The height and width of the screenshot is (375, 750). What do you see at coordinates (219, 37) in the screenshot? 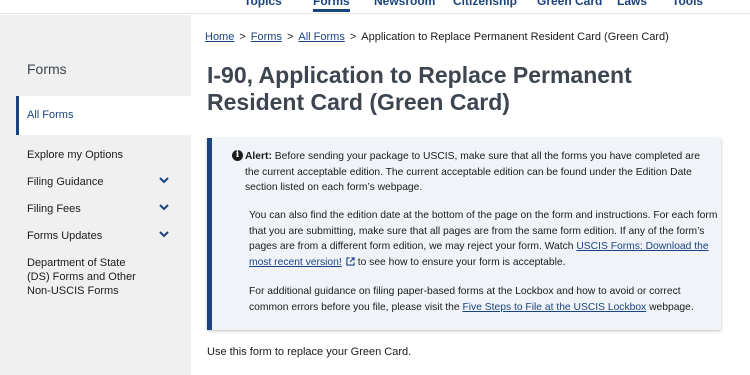
I see `breadcrumb-home: Home` at bounding box center [219, 37].